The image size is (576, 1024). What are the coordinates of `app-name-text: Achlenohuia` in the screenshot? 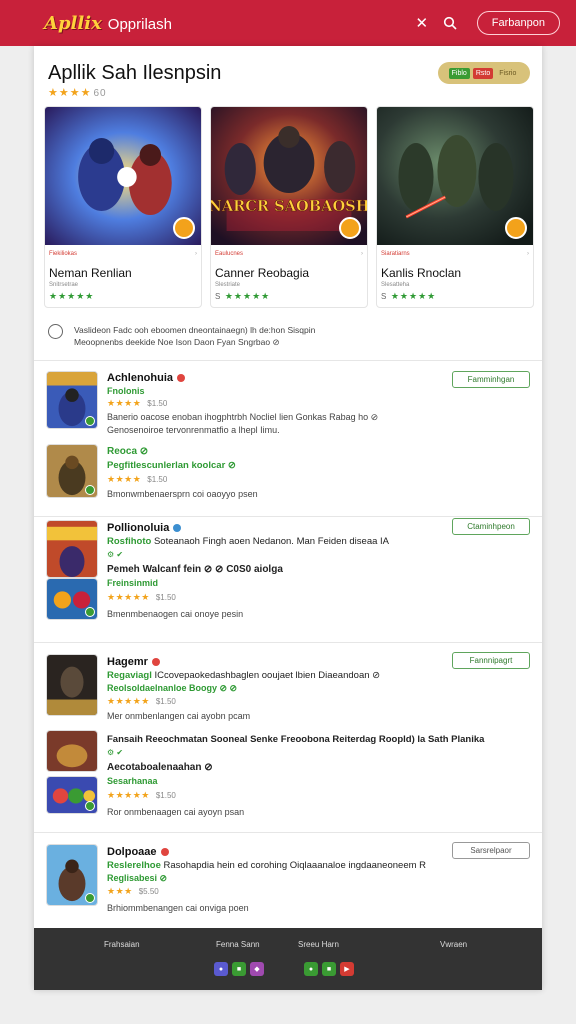 It's located at (140, 378).